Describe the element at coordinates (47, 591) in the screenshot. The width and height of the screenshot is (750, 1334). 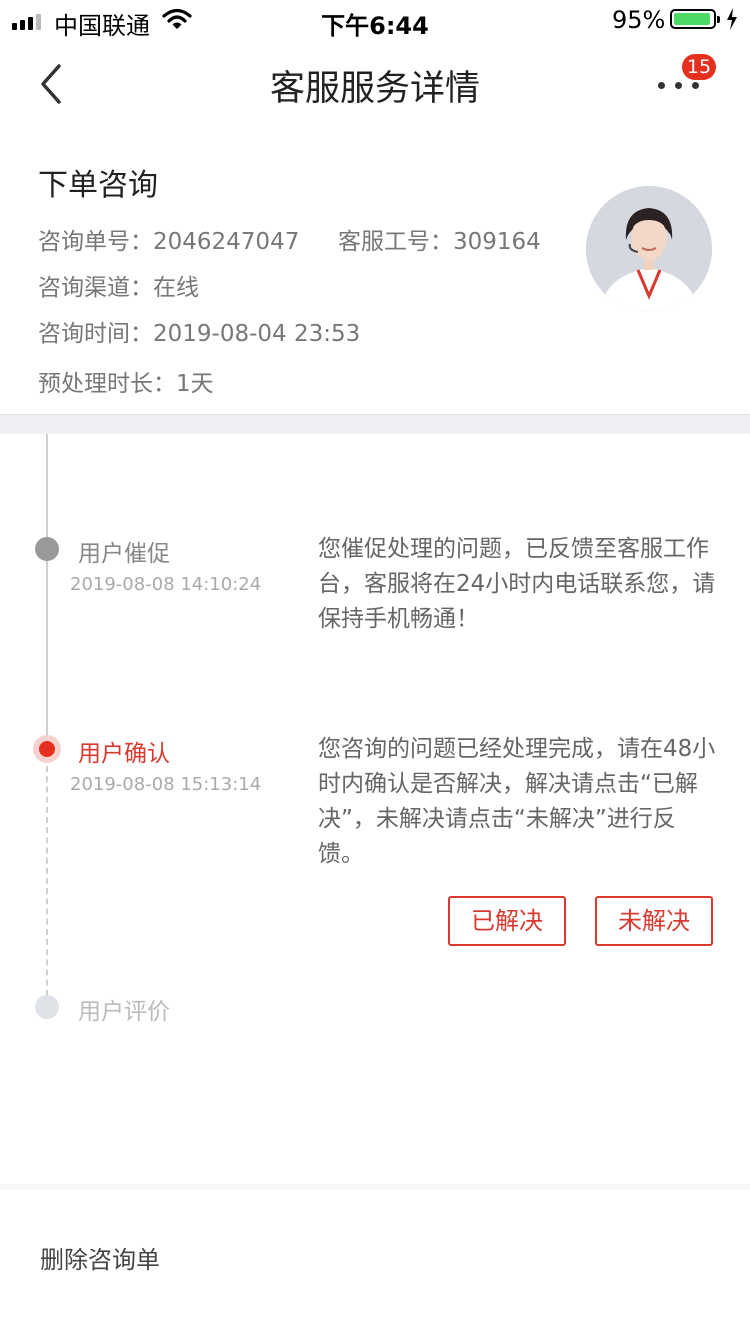
I see `timeline-line-completed` at that location.